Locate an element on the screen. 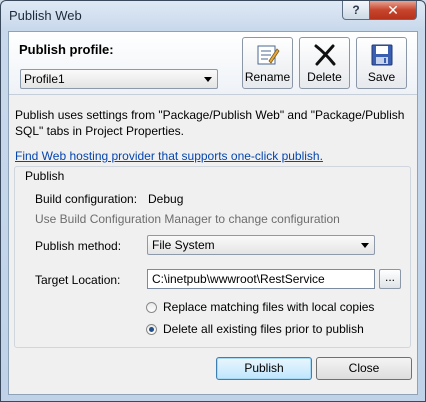  target-location-input is located at coordinates (261, 279).